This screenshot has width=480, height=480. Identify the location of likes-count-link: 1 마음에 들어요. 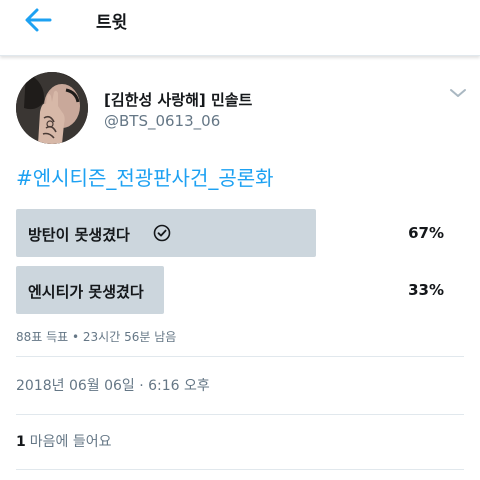
(63, 441).